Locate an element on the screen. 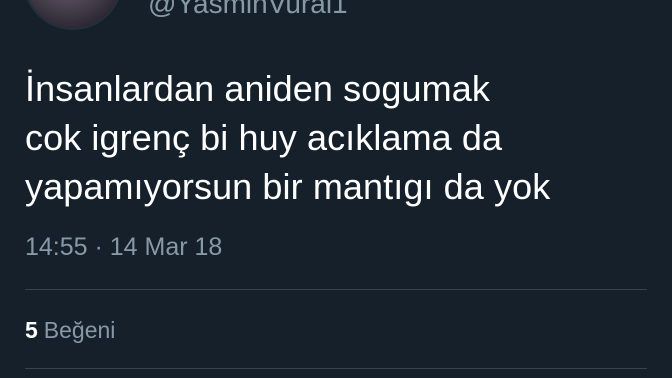 This screenshot has width=672, height=378. likes-stat: 5 Beğeni is located at coordinates (70, 330).